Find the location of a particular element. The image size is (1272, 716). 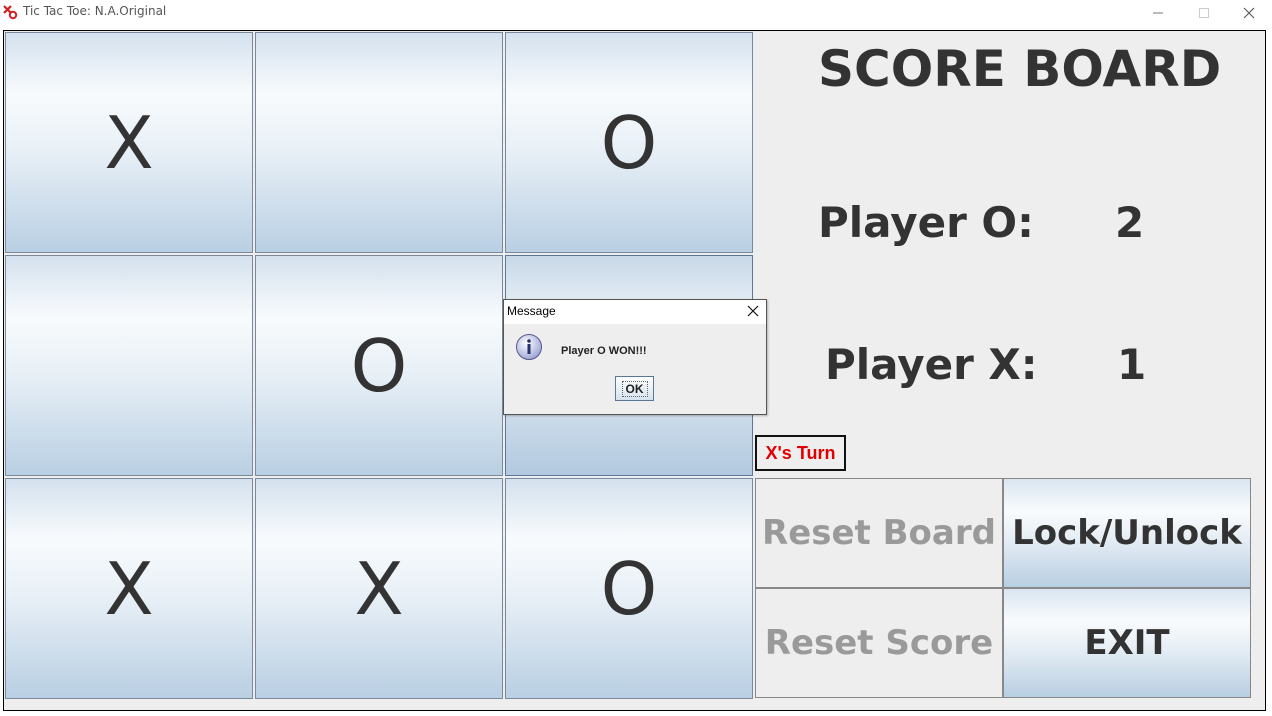

dialog-title: Message is located at coordinates (531, 311).